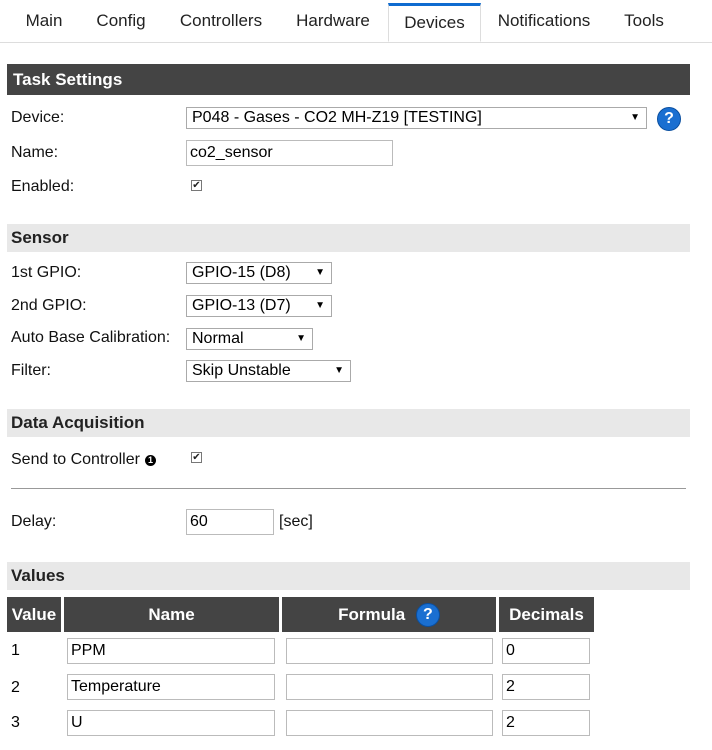  What do you see at coordinates (15, 722) in the screenshot?
I see `value-row-index: 3` at bounding box center [15, 722].